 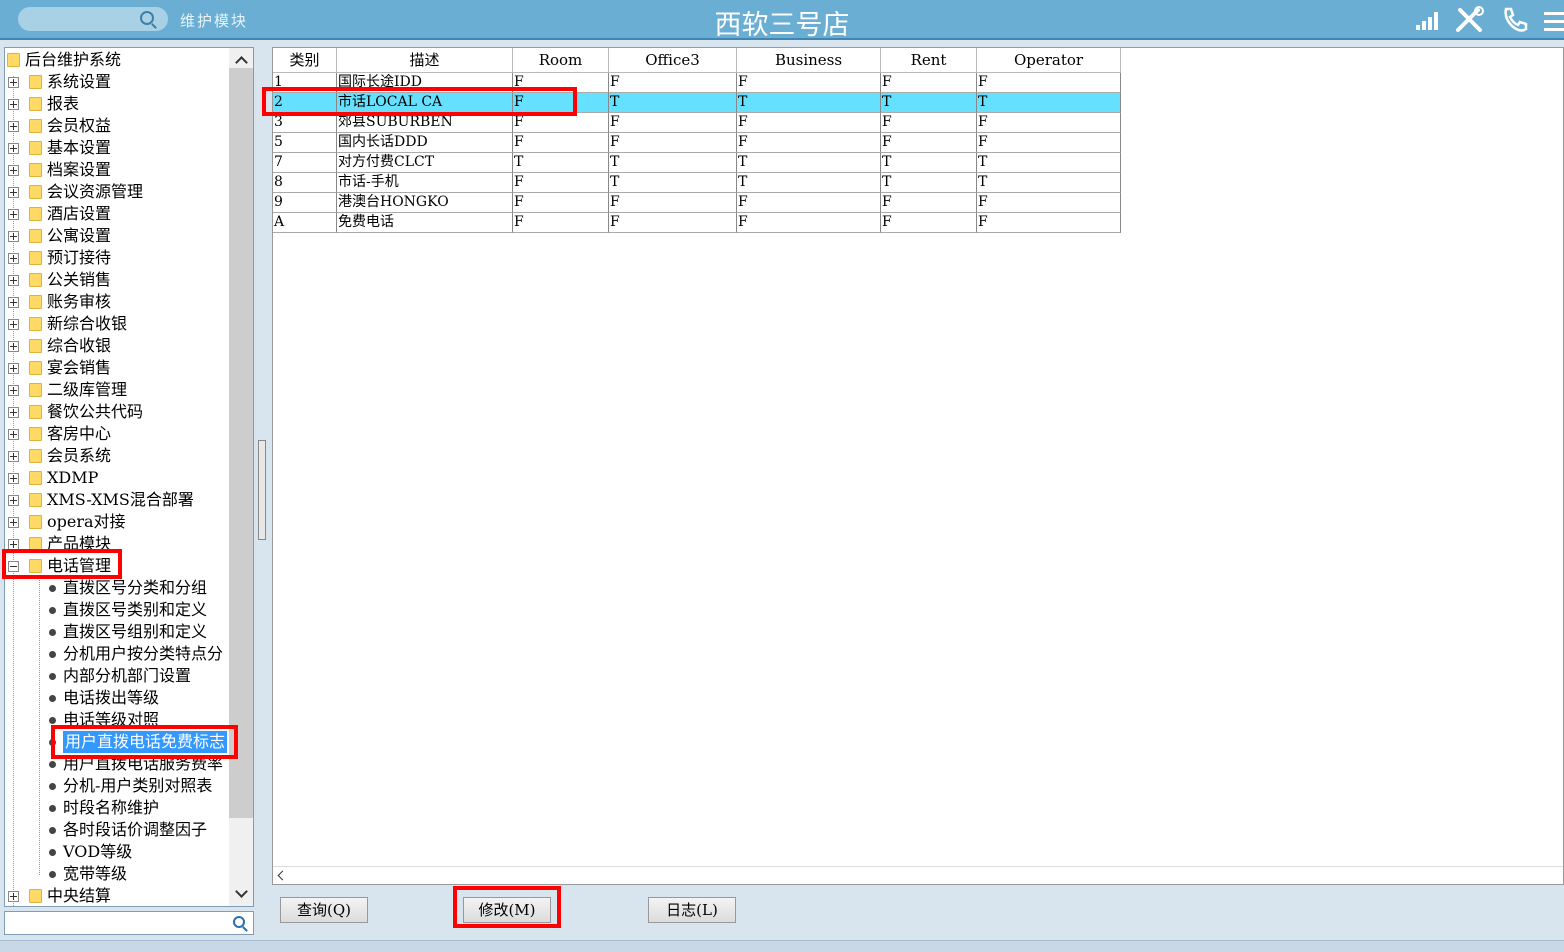 I want to click on tree-group-item: opera对接, so click(x=117, y=522).